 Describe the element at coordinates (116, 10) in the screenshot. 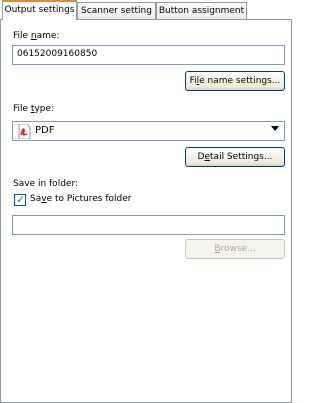

I see `tab-scanner-setting: Scanner setting` at that location.